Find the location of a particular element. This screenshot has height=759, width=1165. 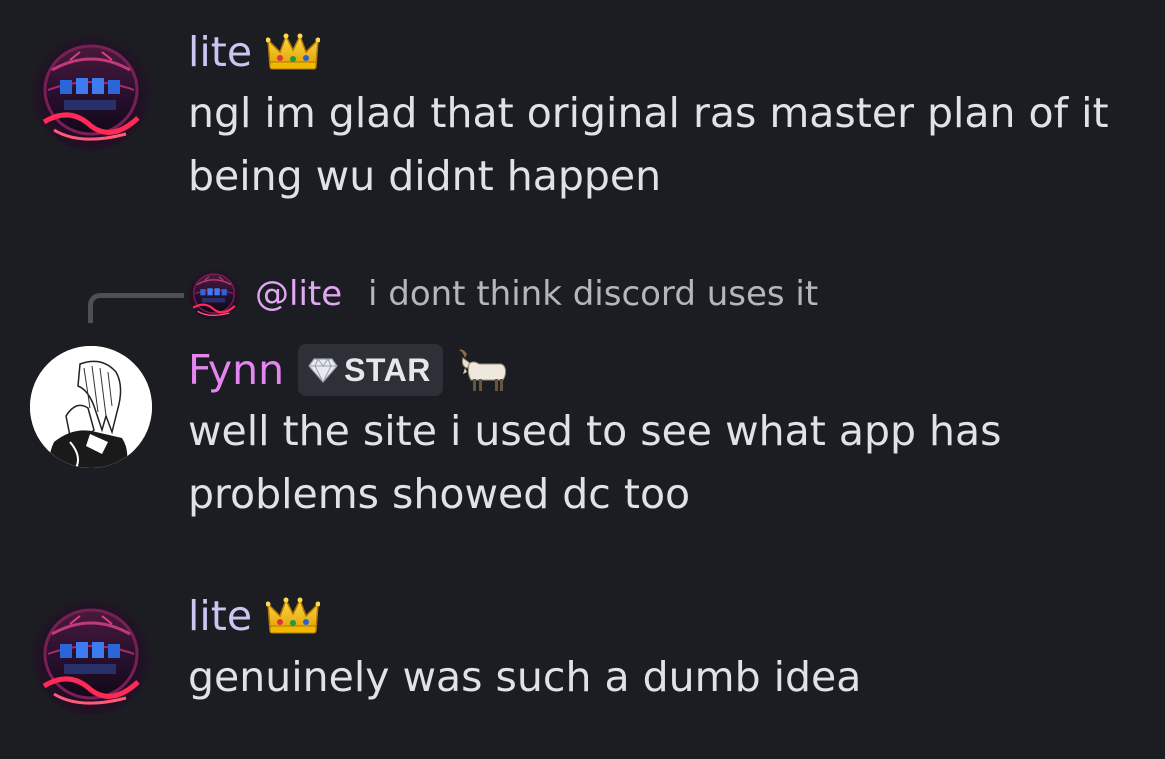

avatar-fynn is located at coordinates (91, 407).